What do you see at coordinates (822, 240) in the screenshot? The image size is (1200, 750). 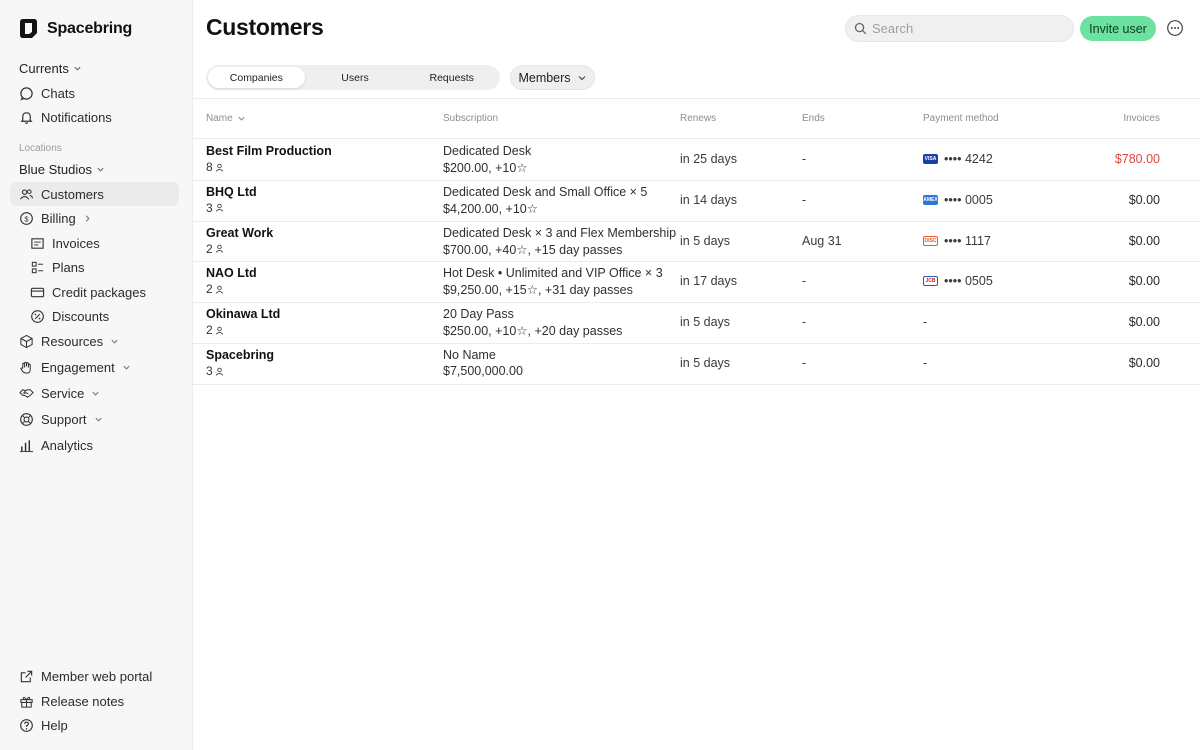 I see `ends-value: Aug 31` at bounding box center [822, 240].